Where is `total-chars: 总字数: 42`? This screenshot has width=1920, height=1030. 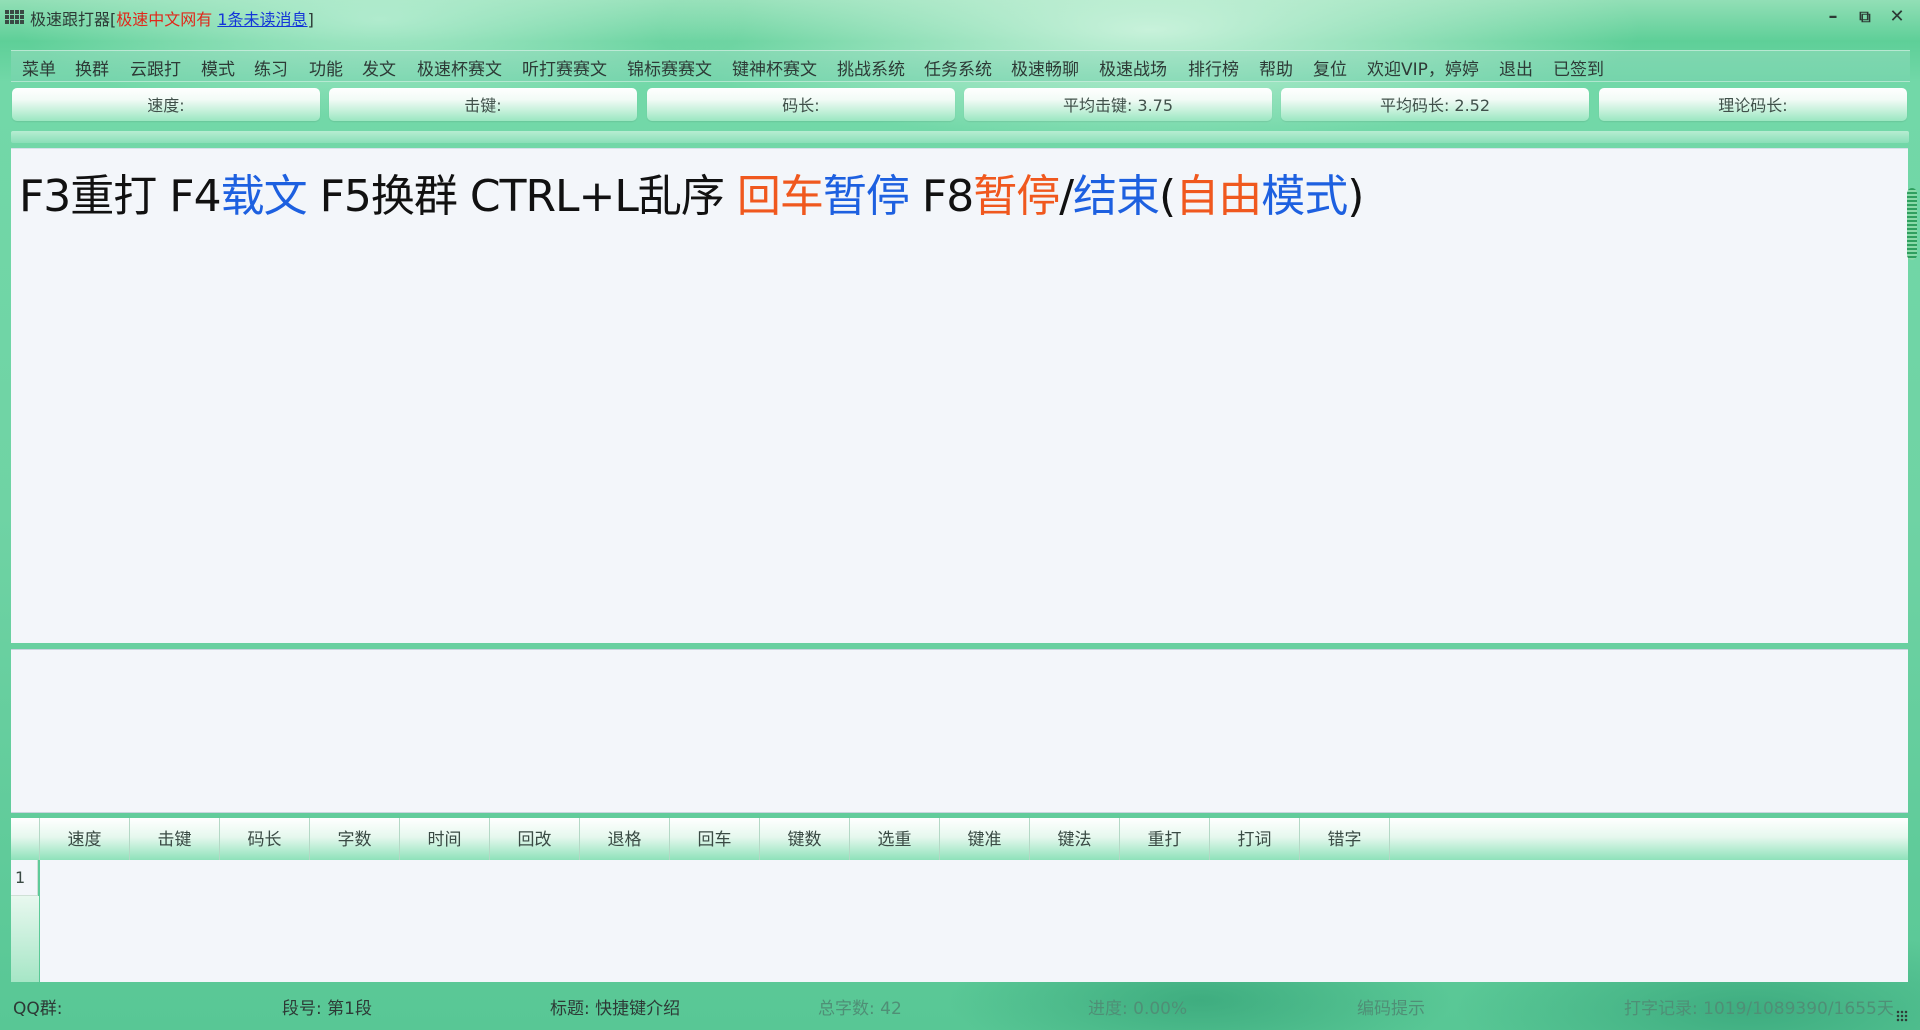
total-chars: 总字数: 42 is located at coordinates (860, 1009).